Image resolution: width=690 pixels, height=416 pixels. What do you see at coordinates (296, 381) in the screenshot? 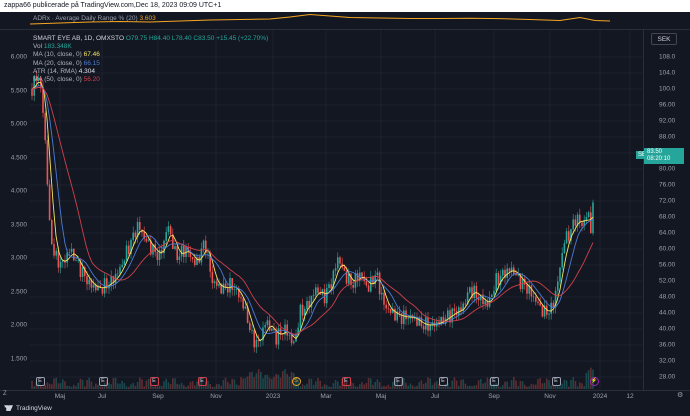
I see `split-event-icon: S` at bounding box center [296, 381].